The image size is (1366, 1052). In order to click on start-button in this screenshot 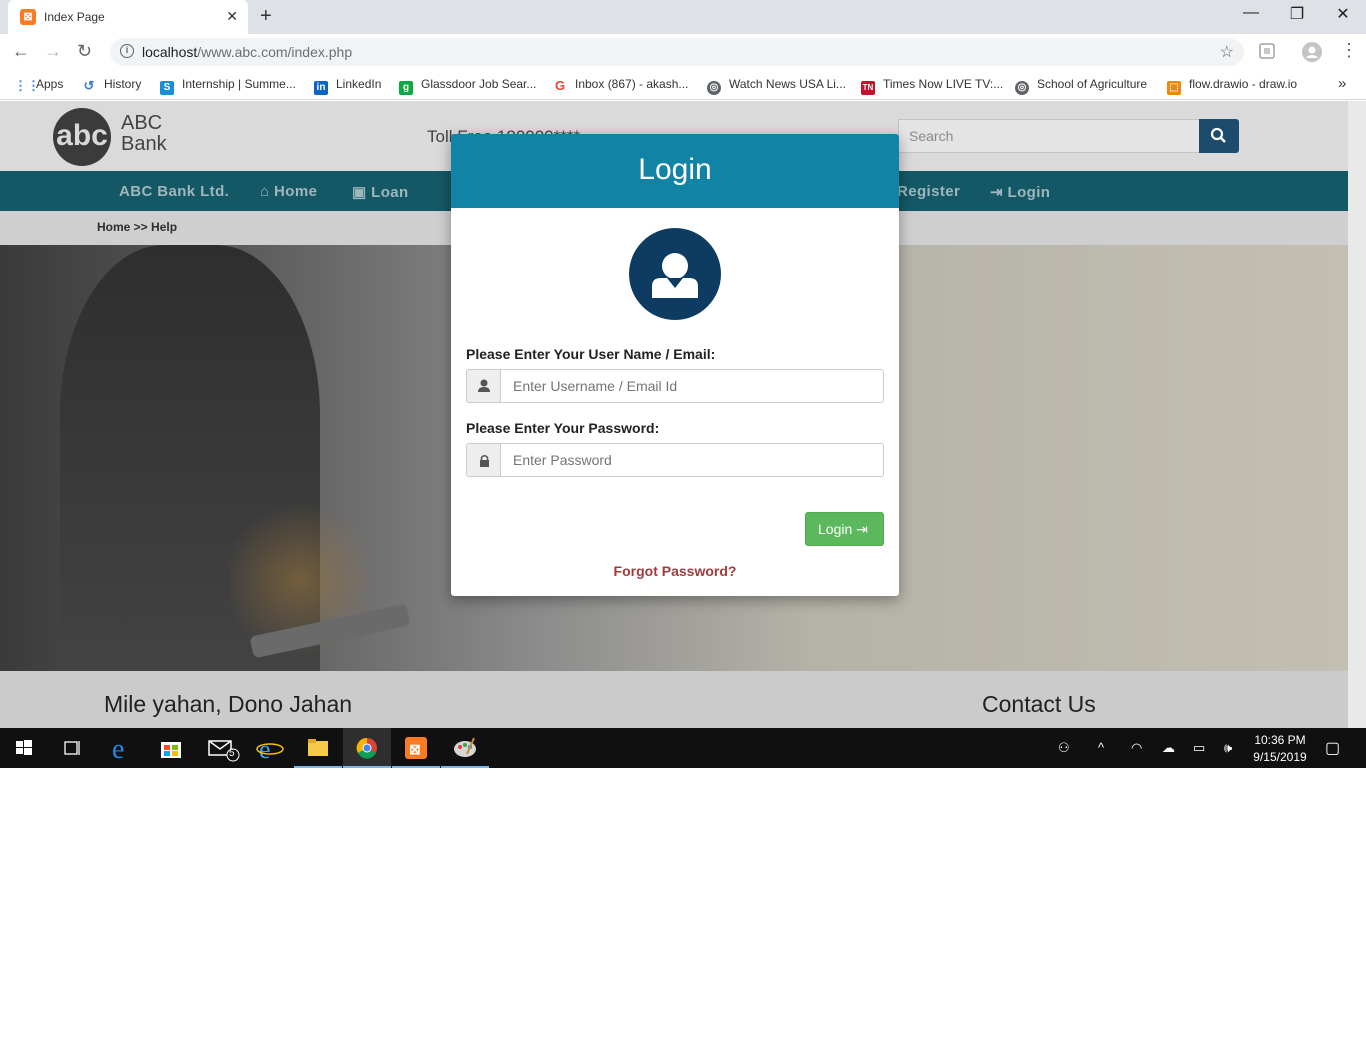, I will do `click(24, 748)`.